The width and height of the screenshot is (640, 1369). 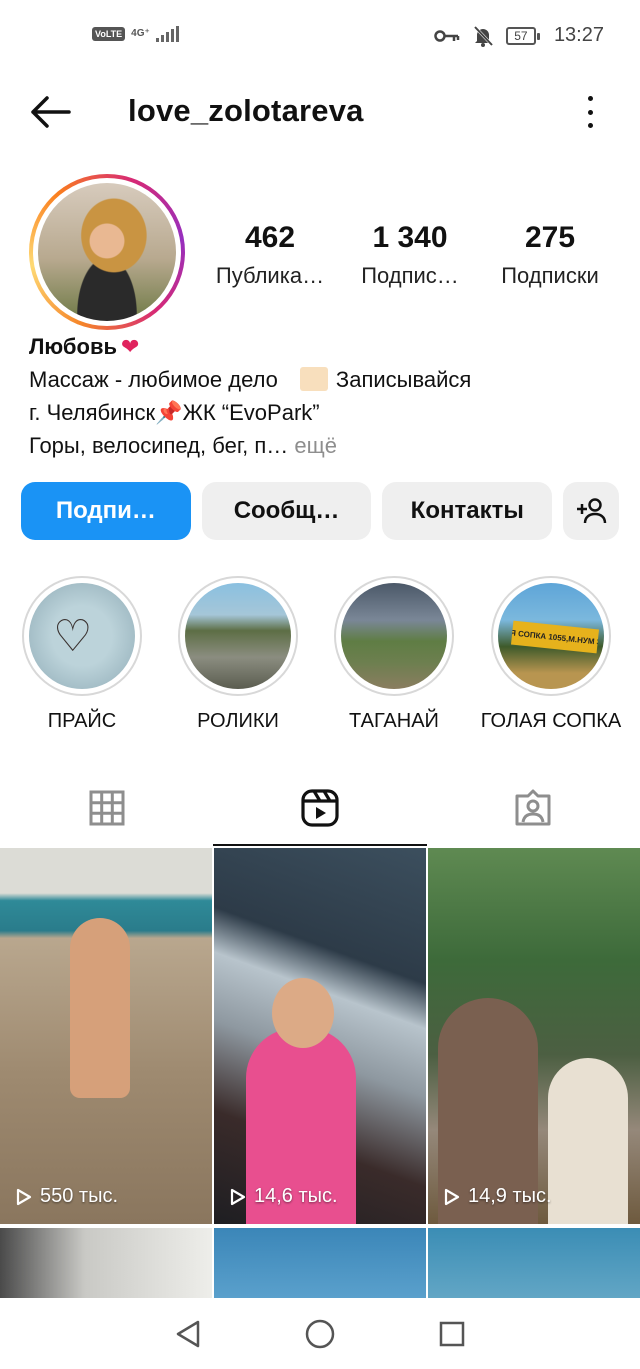 What do you see at coordinates (130, 346) in the screenshot?
I see `heart-icon: ❤` at bounding box center [130, 346].